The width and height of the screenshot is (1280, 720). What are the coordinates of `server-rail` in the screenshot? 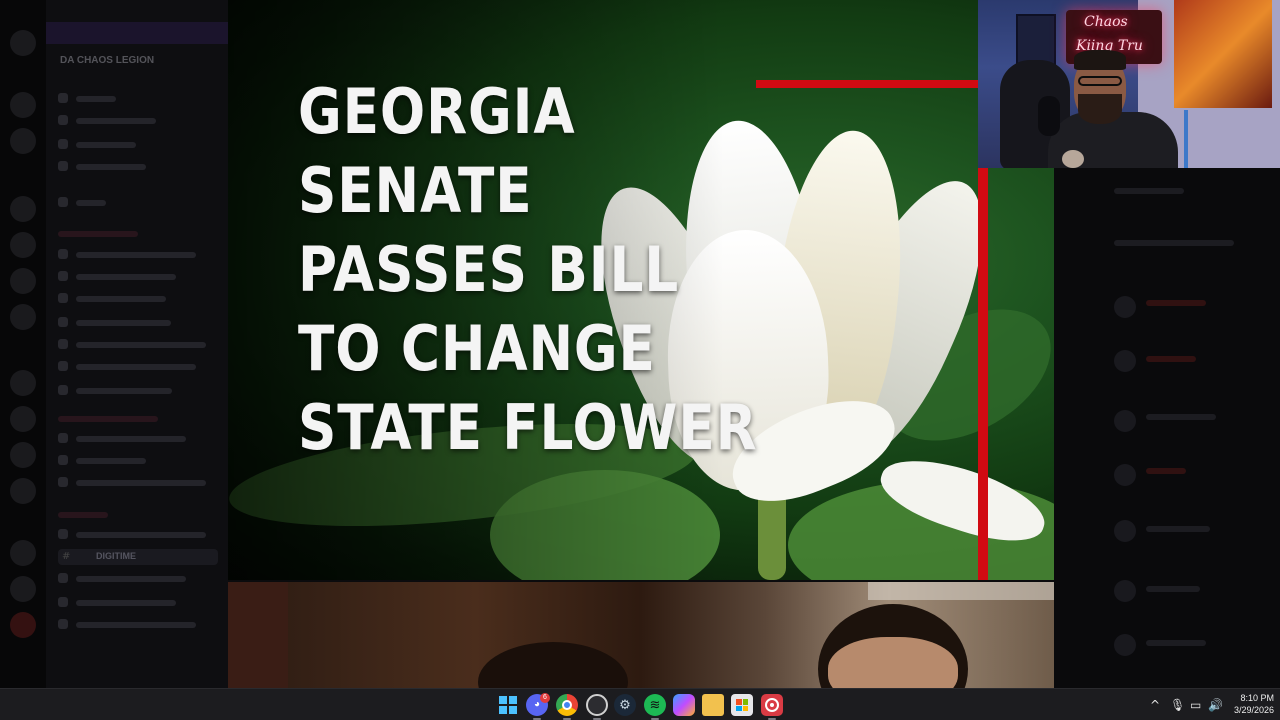 It's located at (23, 344).